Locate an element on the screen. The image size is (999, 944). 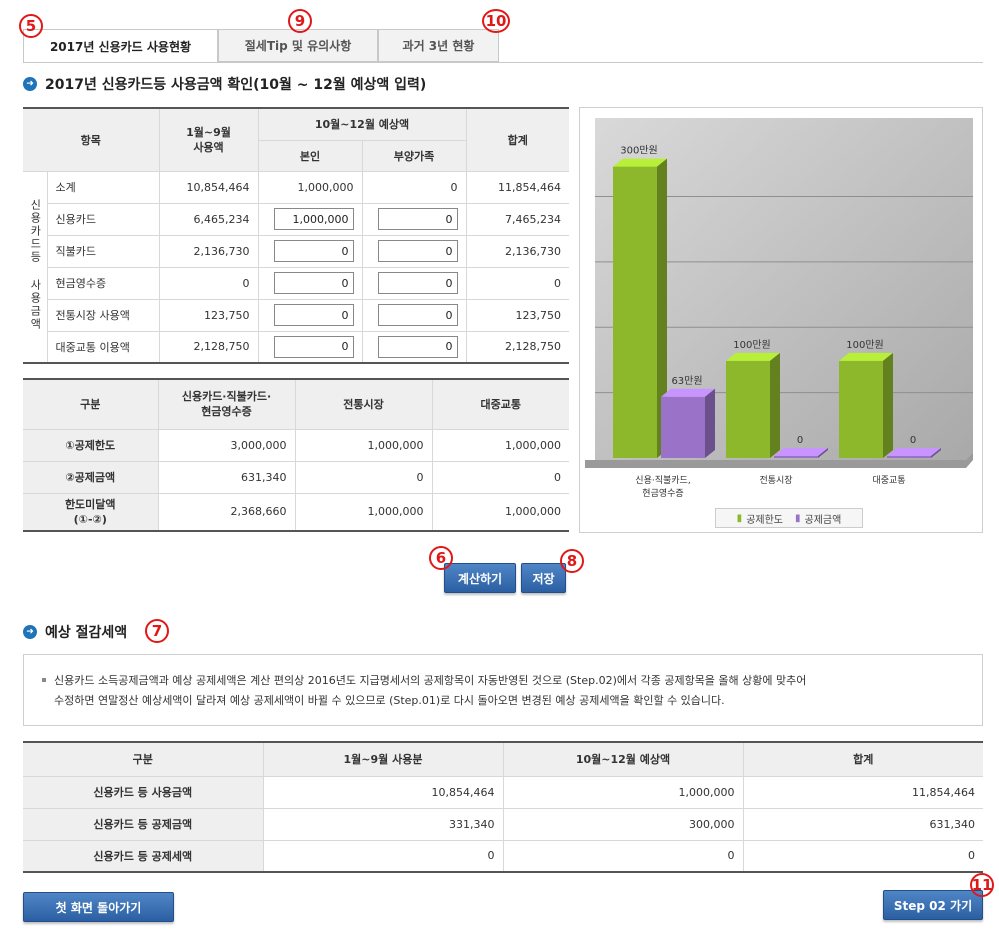
save-button: 저장 is located at coordinates (543, 578).